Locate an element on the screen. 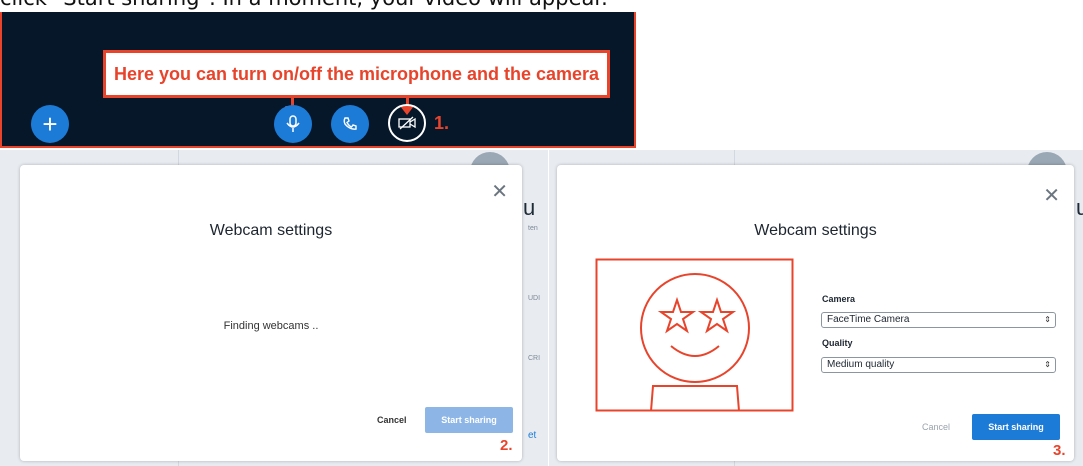 The image size is (1083, 466). background-text-fragment: CRI is located at coordinates (534, 358).